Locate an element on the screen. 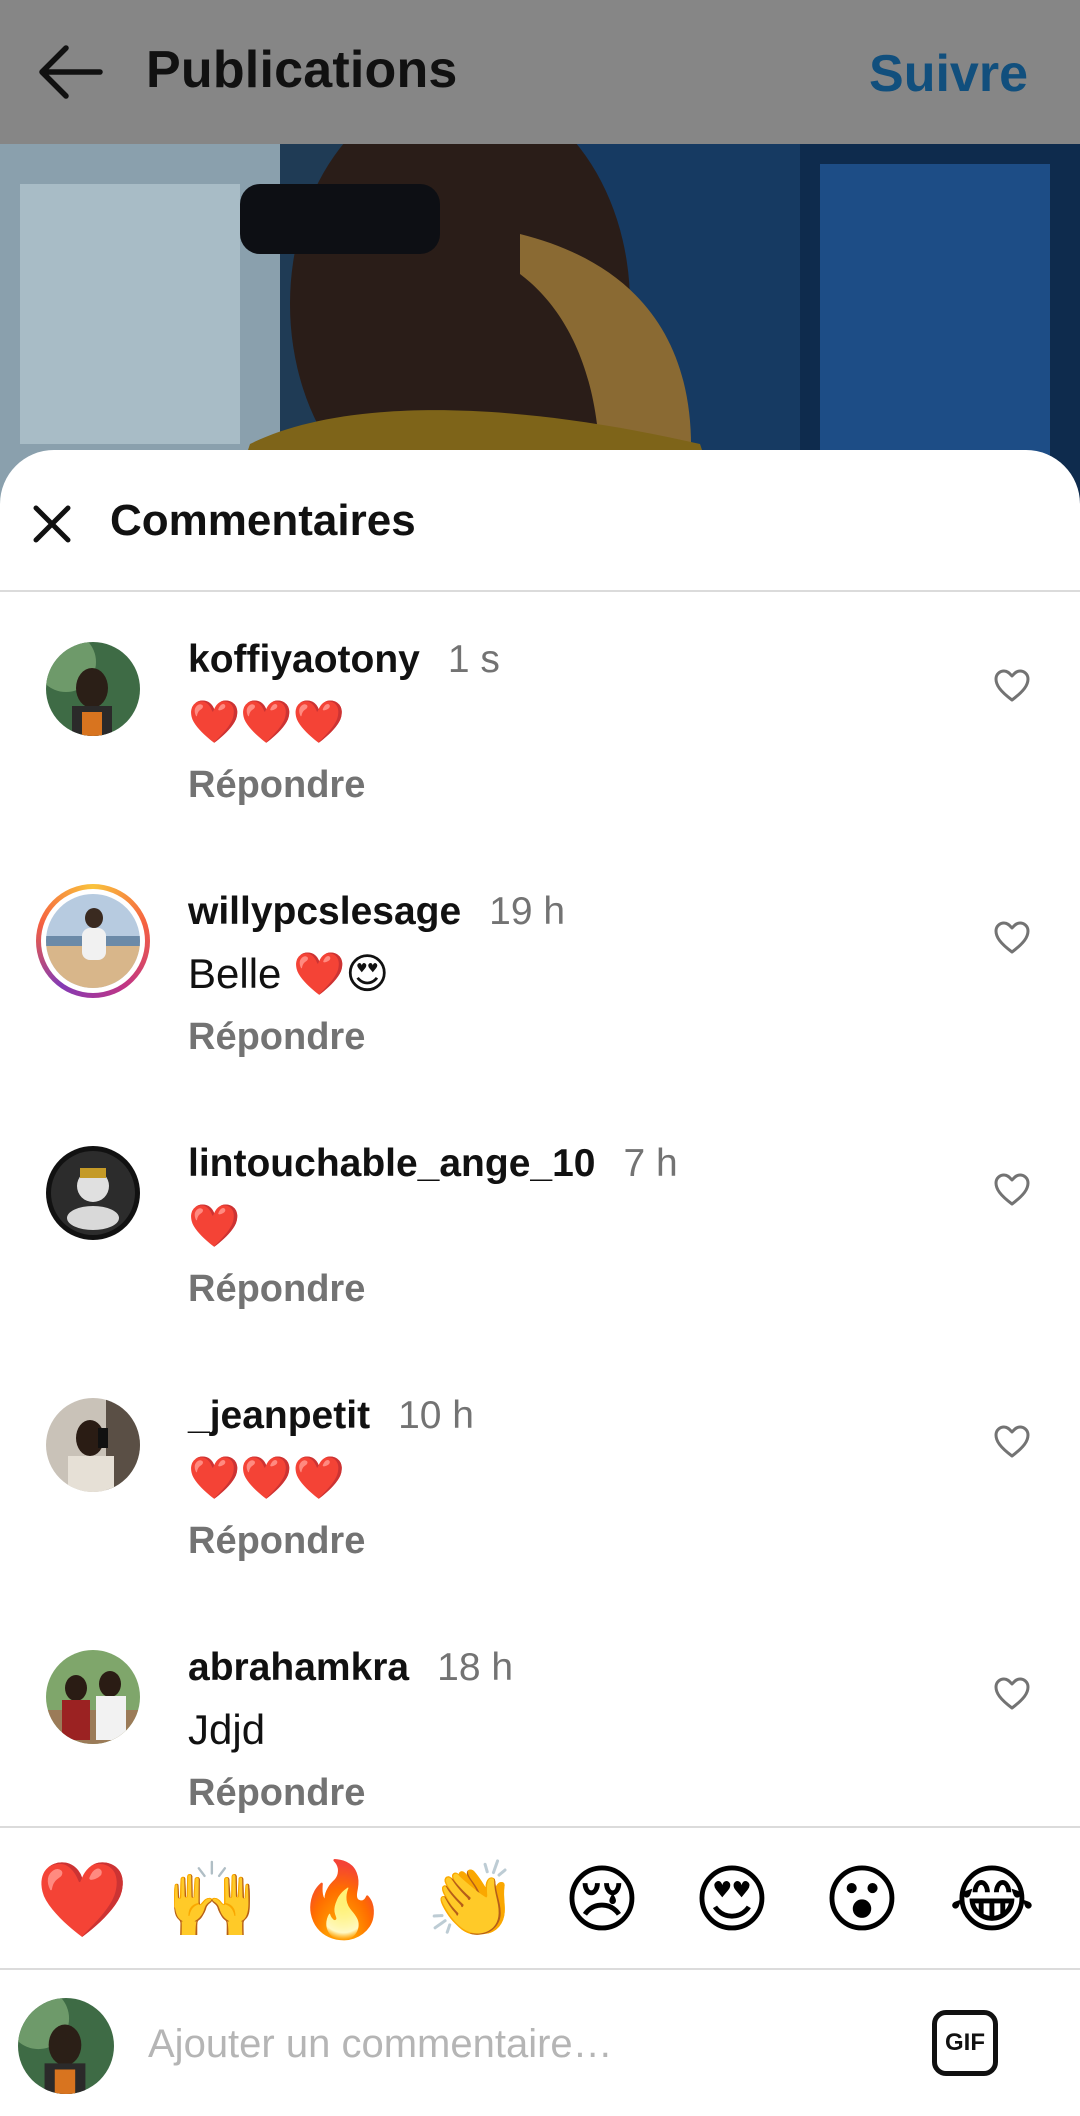  arrow-left-icon is located at coordinates (71, 72).